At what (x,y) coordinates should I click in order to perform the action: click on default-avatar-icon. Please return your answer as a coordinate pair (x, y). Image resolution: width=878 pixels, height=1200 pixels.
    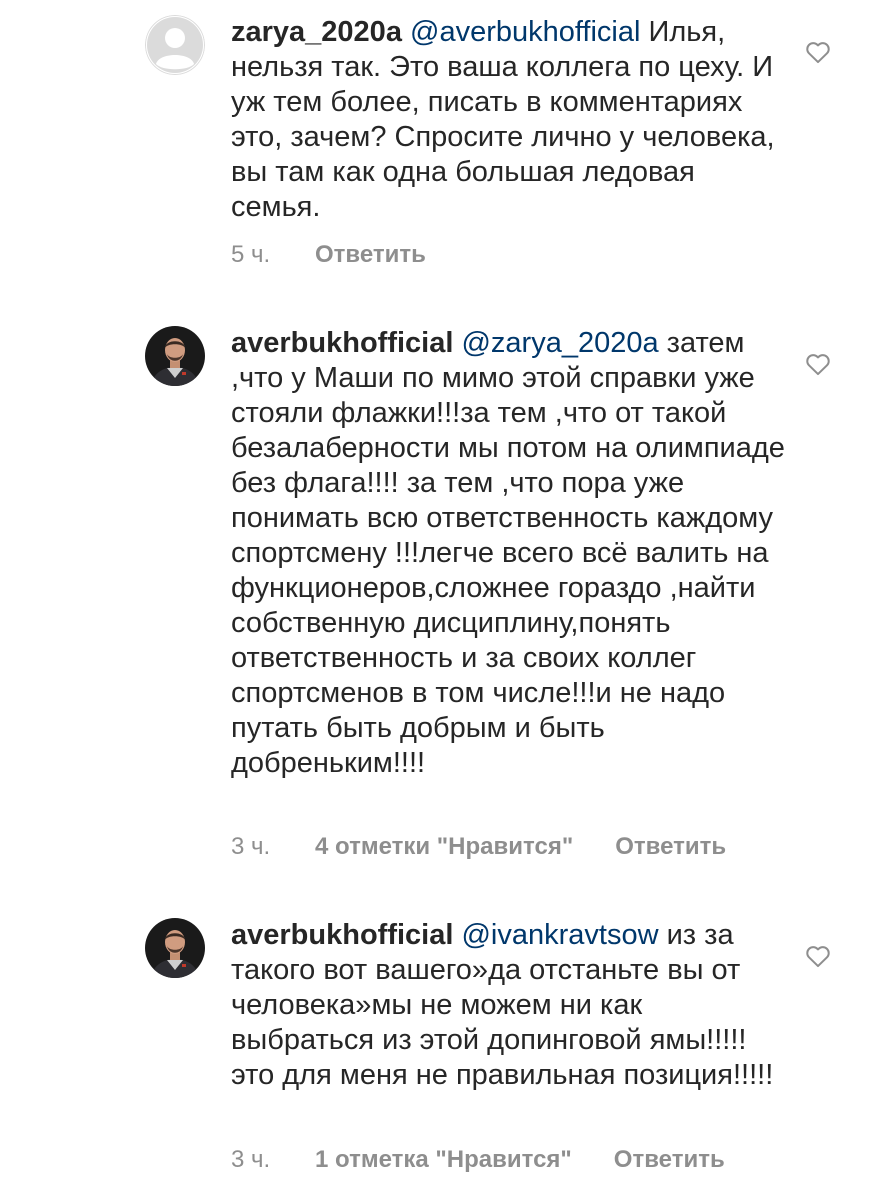
    Looking at the image, I should click on (175, 45).